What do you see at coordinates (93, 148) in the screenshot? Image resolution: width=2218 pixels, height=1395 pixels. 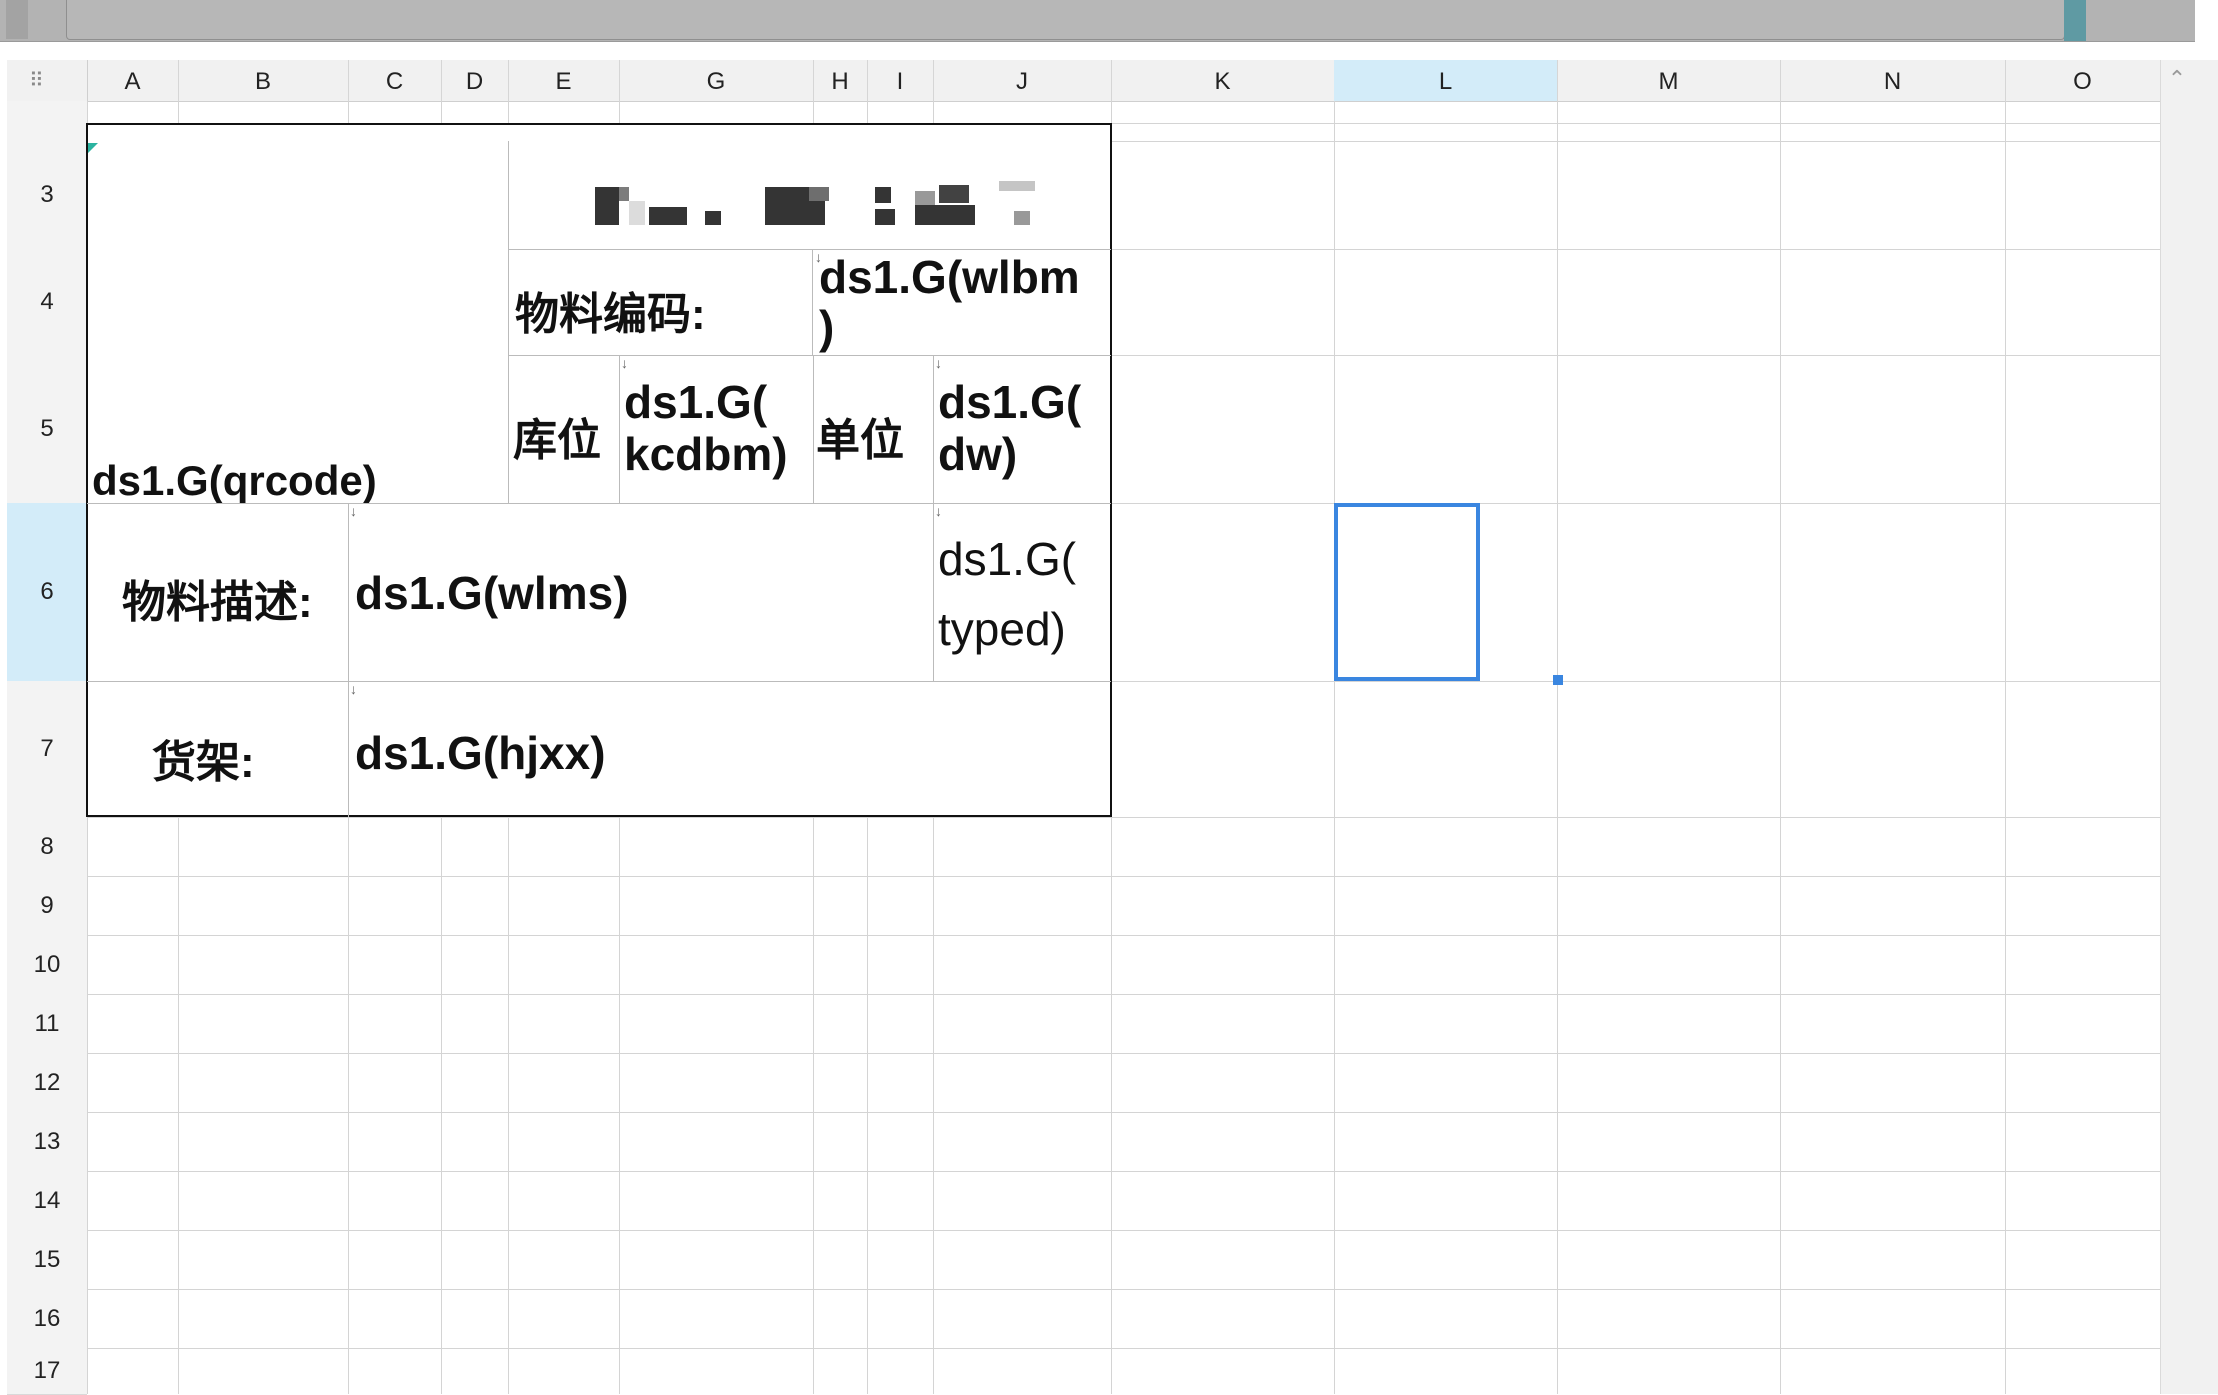 I see `cell-marker-icon` at bounding box center [93, 148].